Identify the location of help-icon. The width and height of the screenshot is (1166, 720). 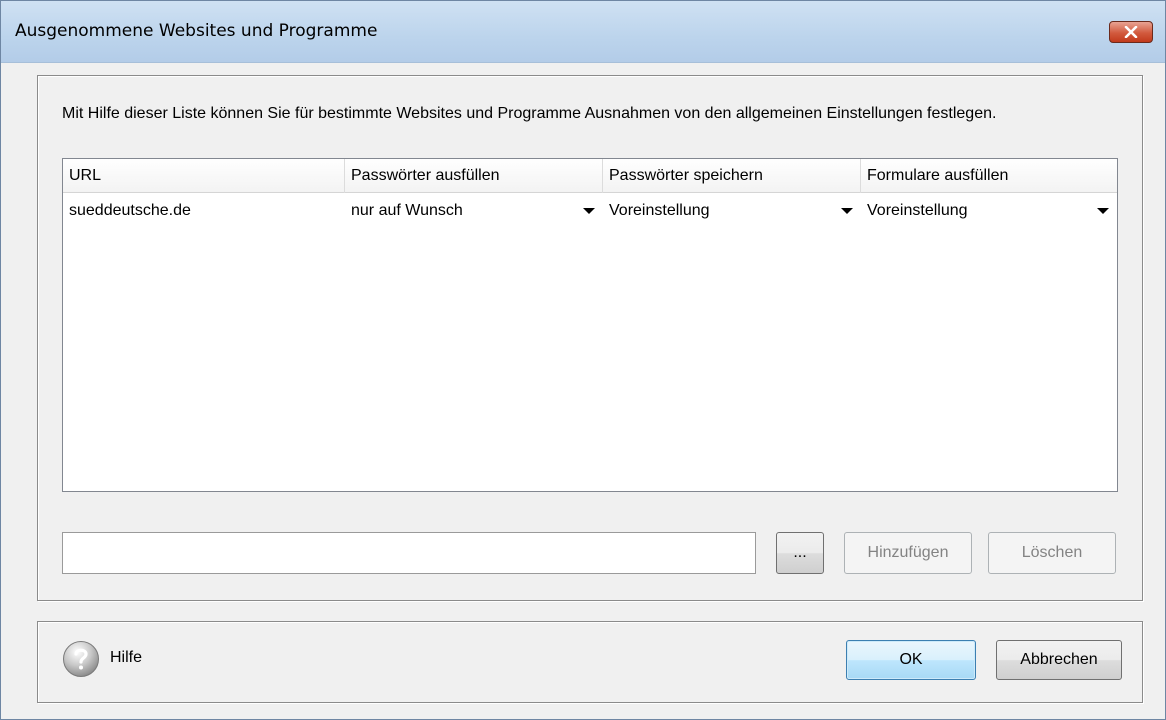
(81, 659).